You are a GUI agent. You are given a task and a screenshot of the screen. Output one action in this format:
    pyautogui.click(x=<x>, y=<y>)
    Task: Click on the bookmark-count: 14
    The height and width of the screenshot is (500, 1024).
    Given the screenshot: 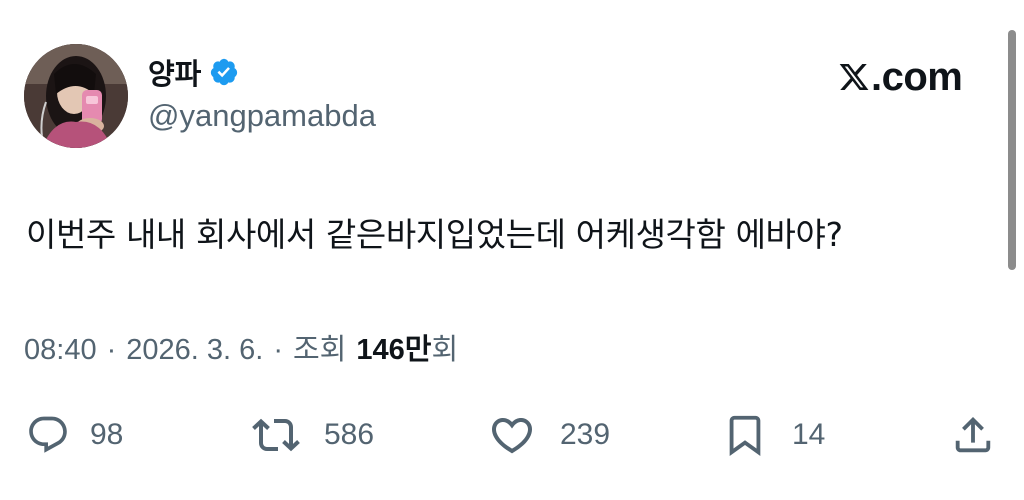 What is the action you would take?
    pyautogui.click(x=809, y=434)
    